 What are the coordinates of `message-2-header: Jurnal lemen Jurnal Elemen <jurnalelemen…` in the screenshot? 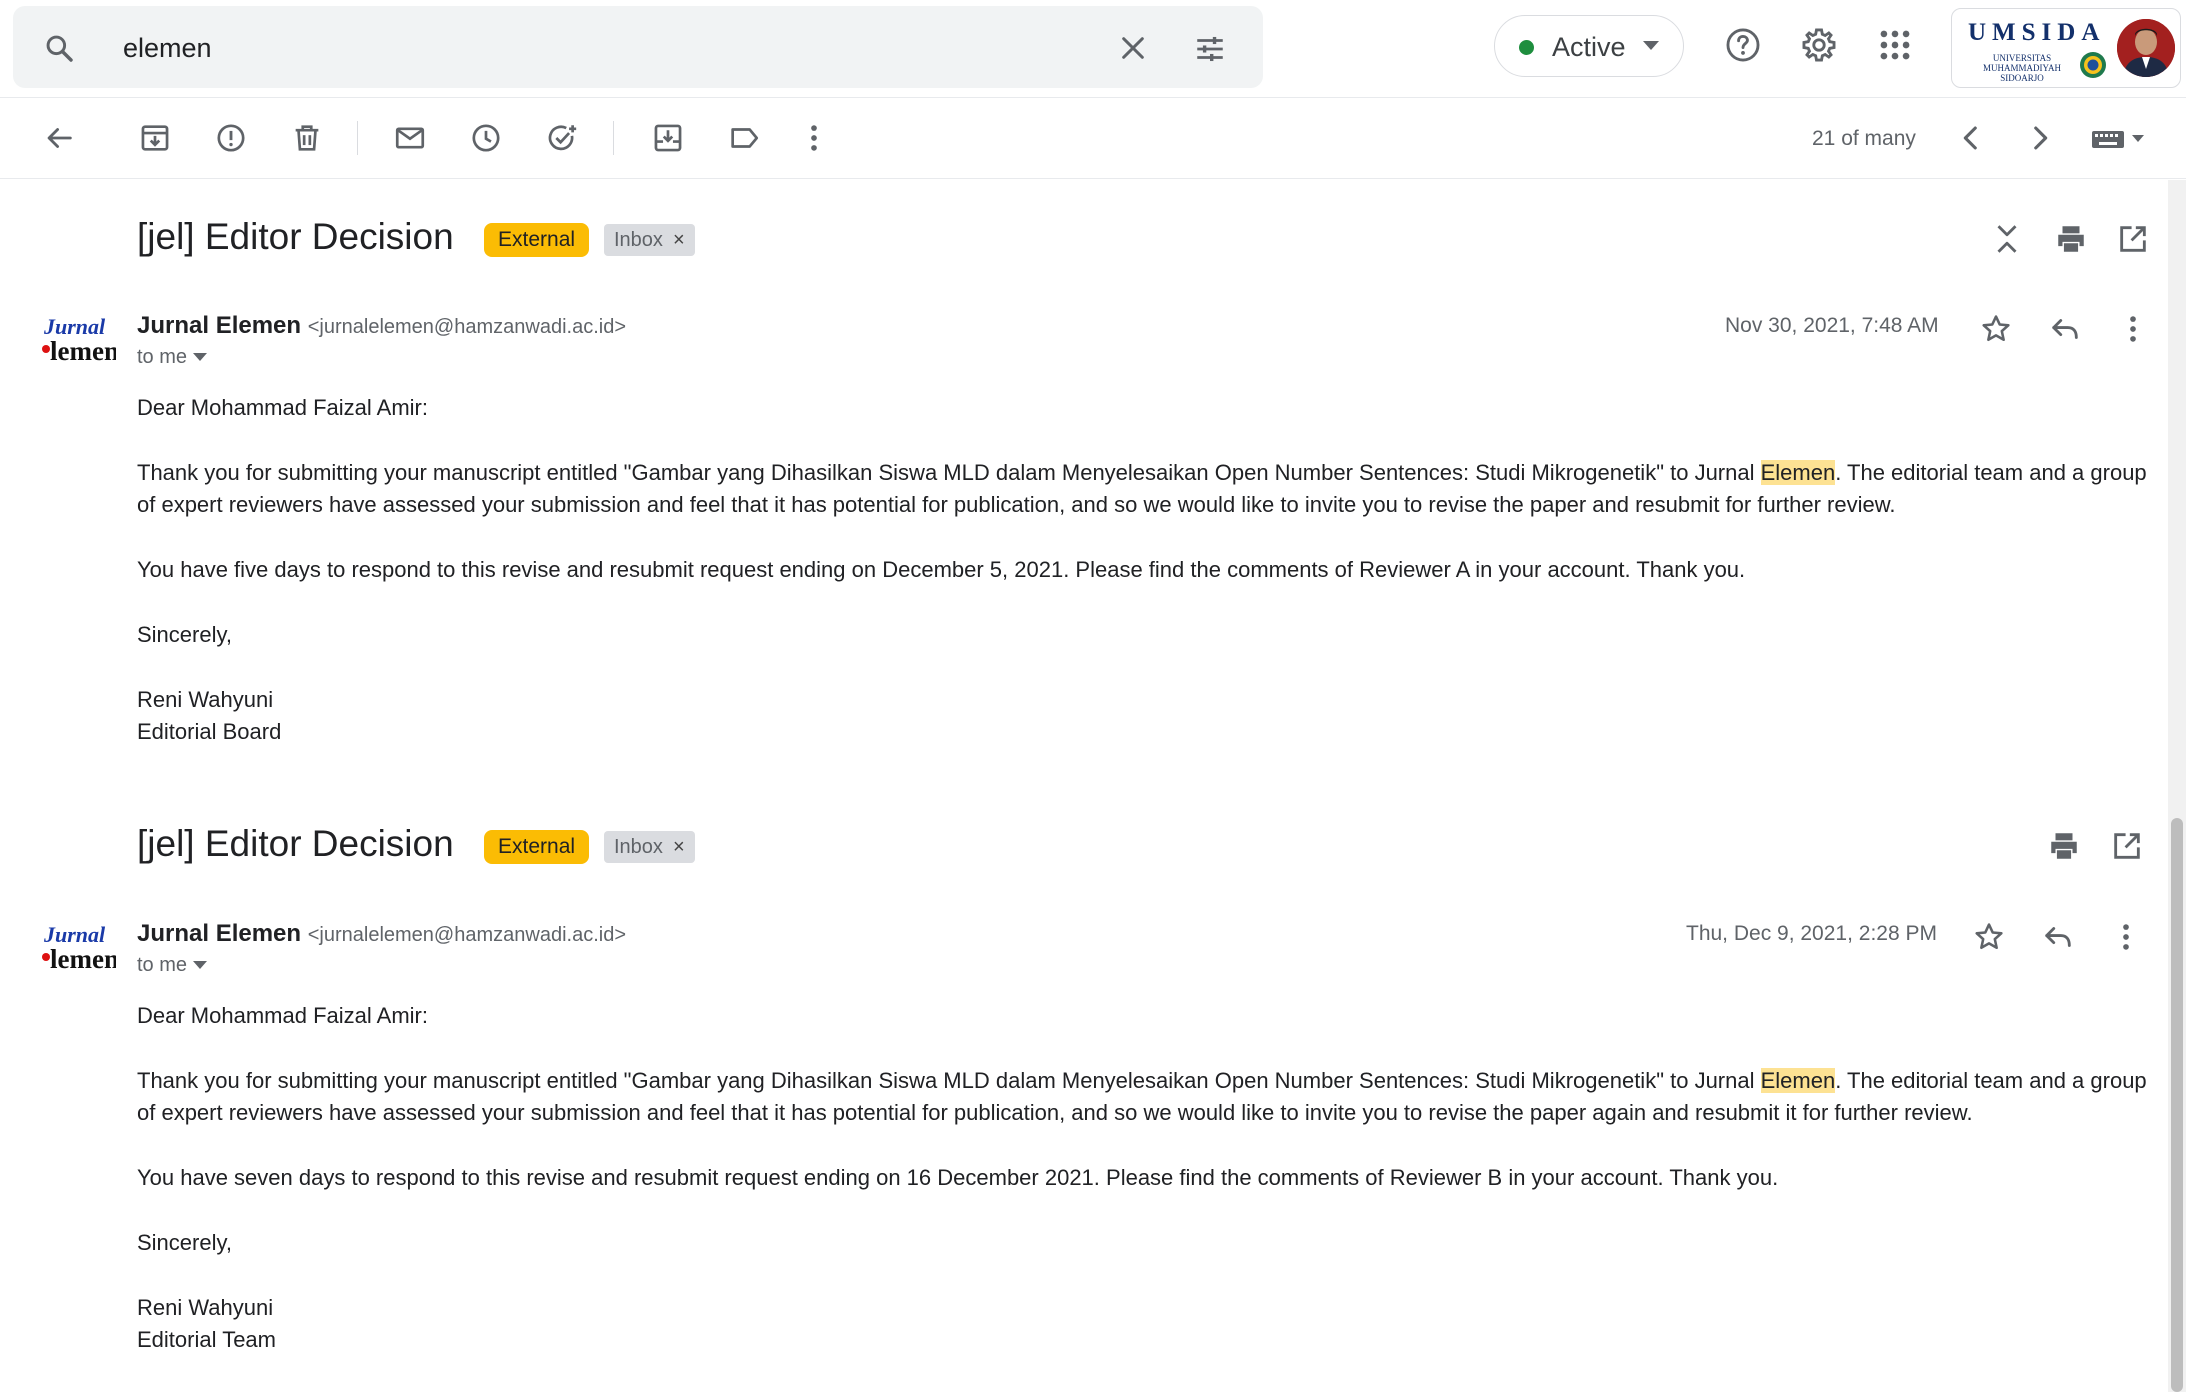 It's located at (1093, 955).